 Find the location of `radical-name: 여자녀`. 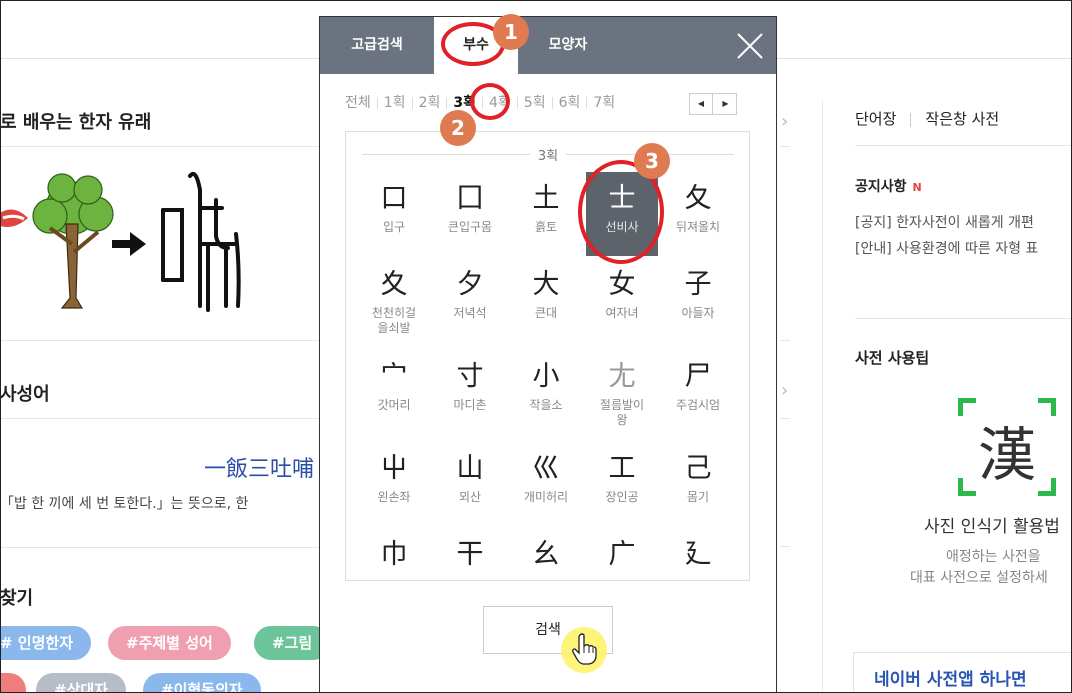

radical-name: 여자녀 is located at coordinates (622, 313).